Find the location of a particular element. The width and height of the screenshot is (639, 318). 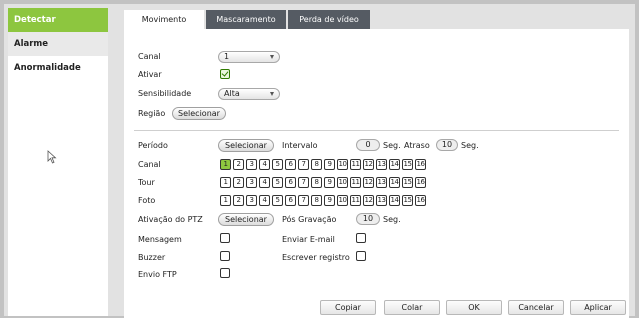

channel-foto-6-checkbox: 6 is located at coordinates (290, 200).